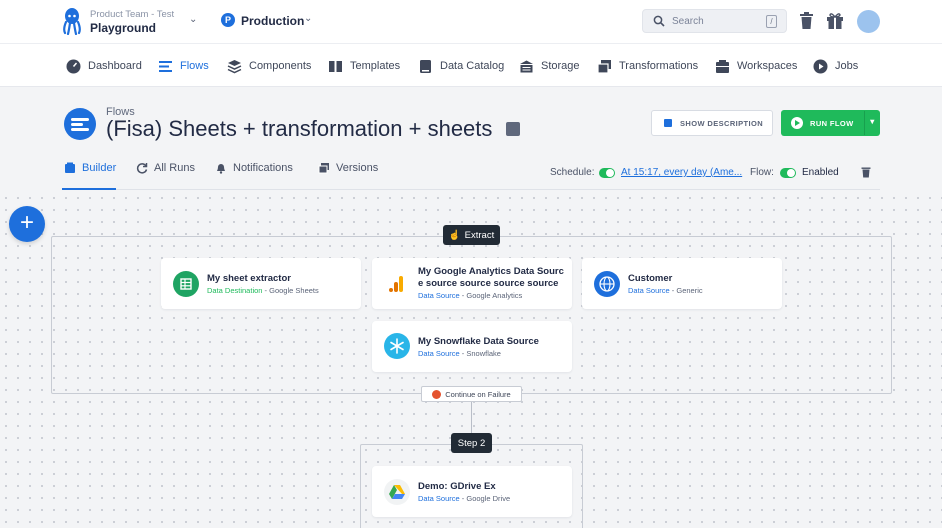  What do you see at coordinates (479, 235) in the screenshot?
I see `phase-name: Extract` at bounding box center [479, 235].